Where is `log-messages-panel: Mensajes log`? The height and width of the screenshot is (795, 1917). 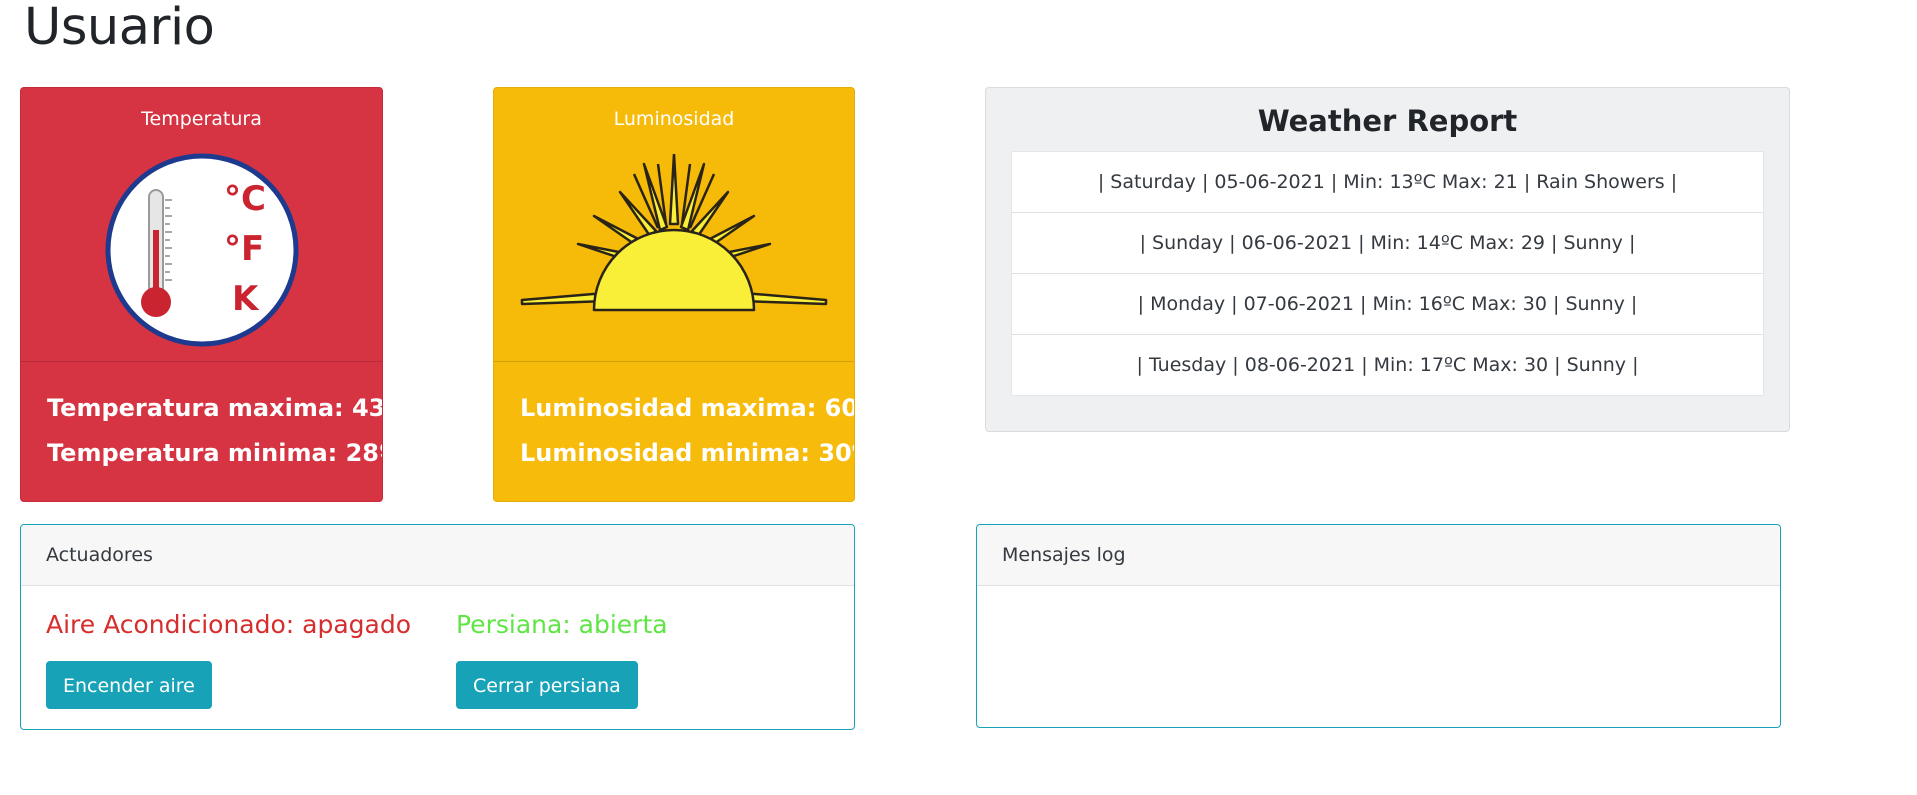 log-messages-panel: Mensajes log is located at coordinates (1378, 626).